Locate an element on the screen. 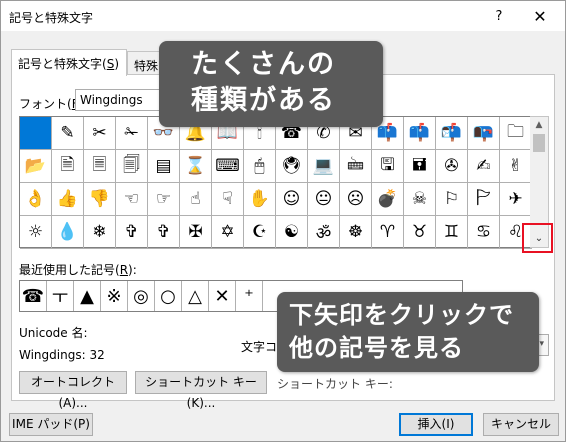  symbol-cell: 👍 is located at coordinates (68, 199).